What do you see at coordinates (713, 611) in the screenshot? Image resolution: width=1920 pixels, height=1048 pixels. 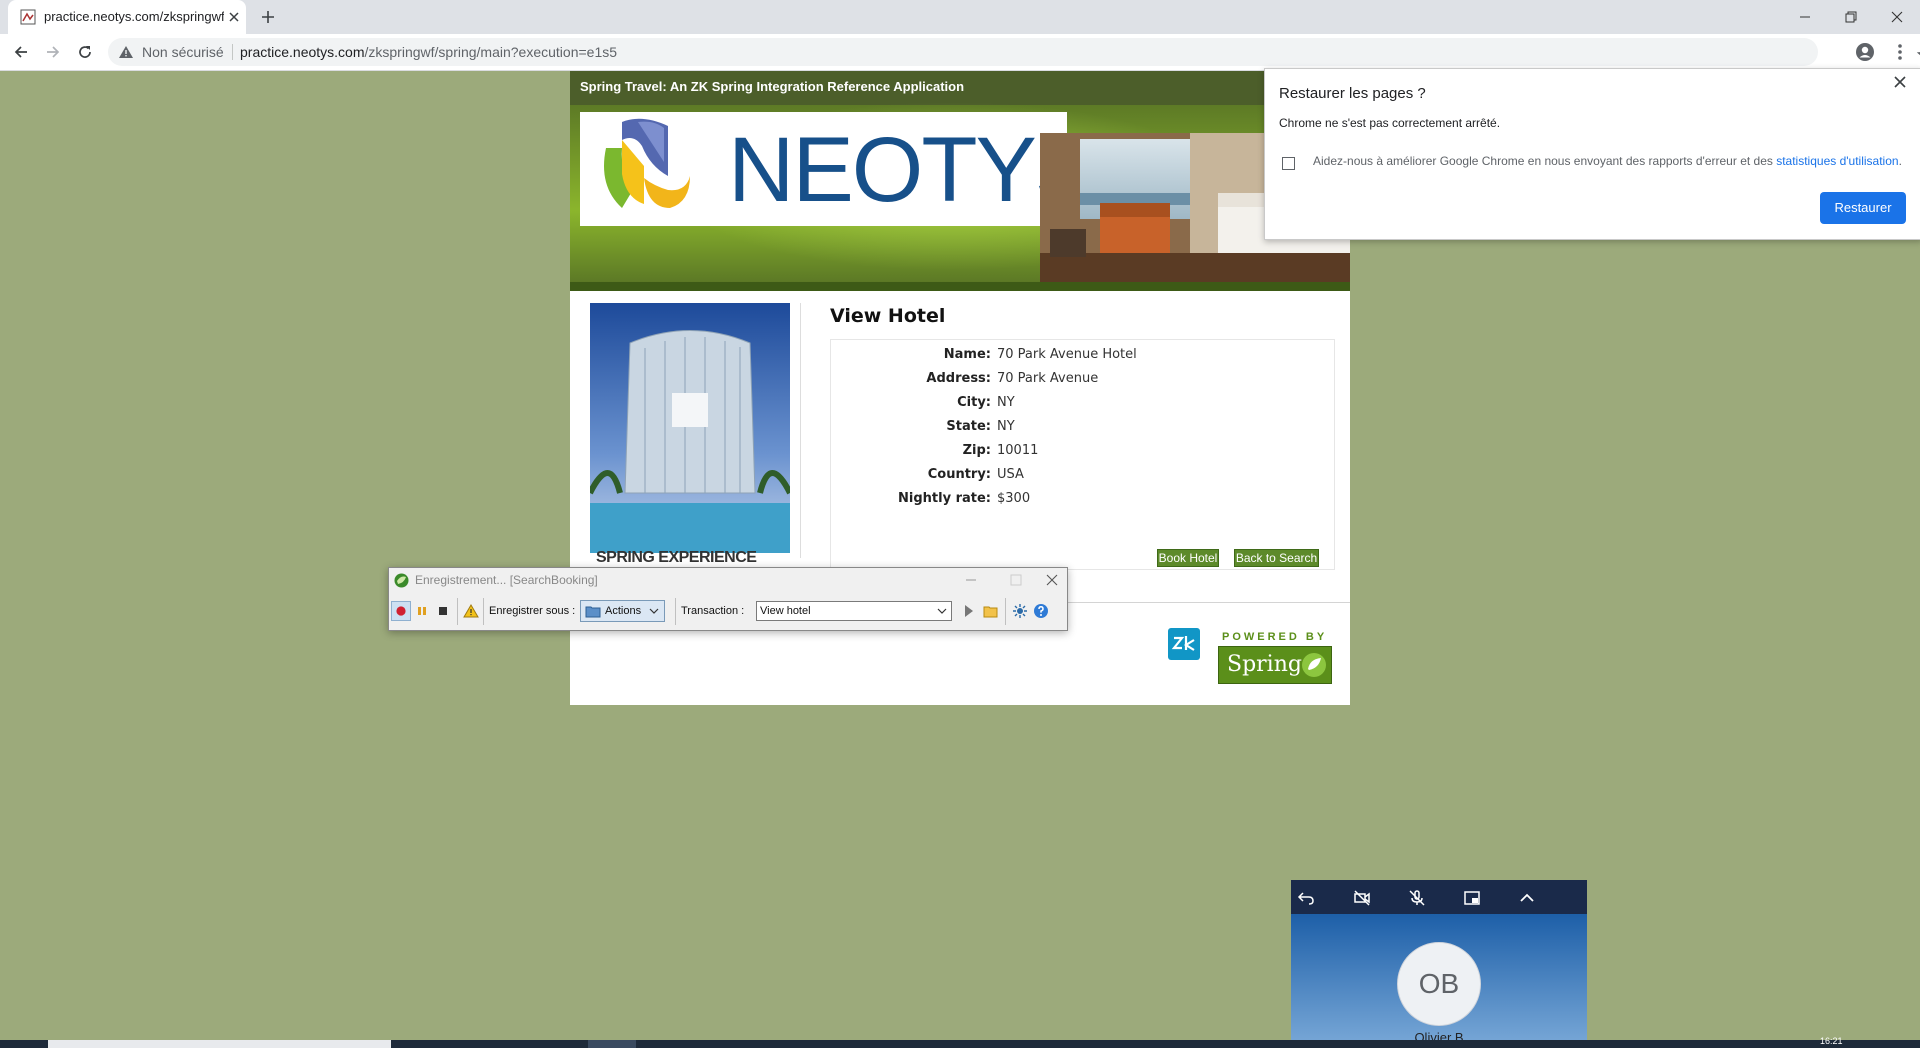 I see `transaction-label: Transaction :` at bounding box center [713, 611].